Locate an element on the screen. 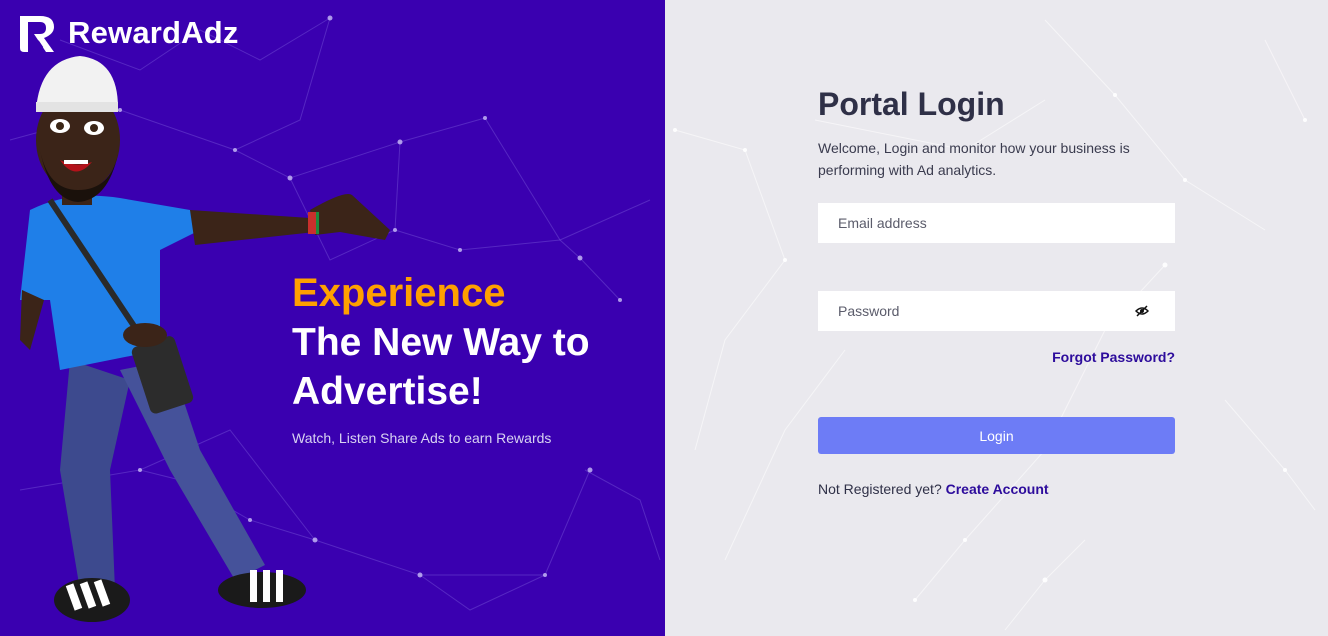  password-field: Password is located at coordinates (996, 311).